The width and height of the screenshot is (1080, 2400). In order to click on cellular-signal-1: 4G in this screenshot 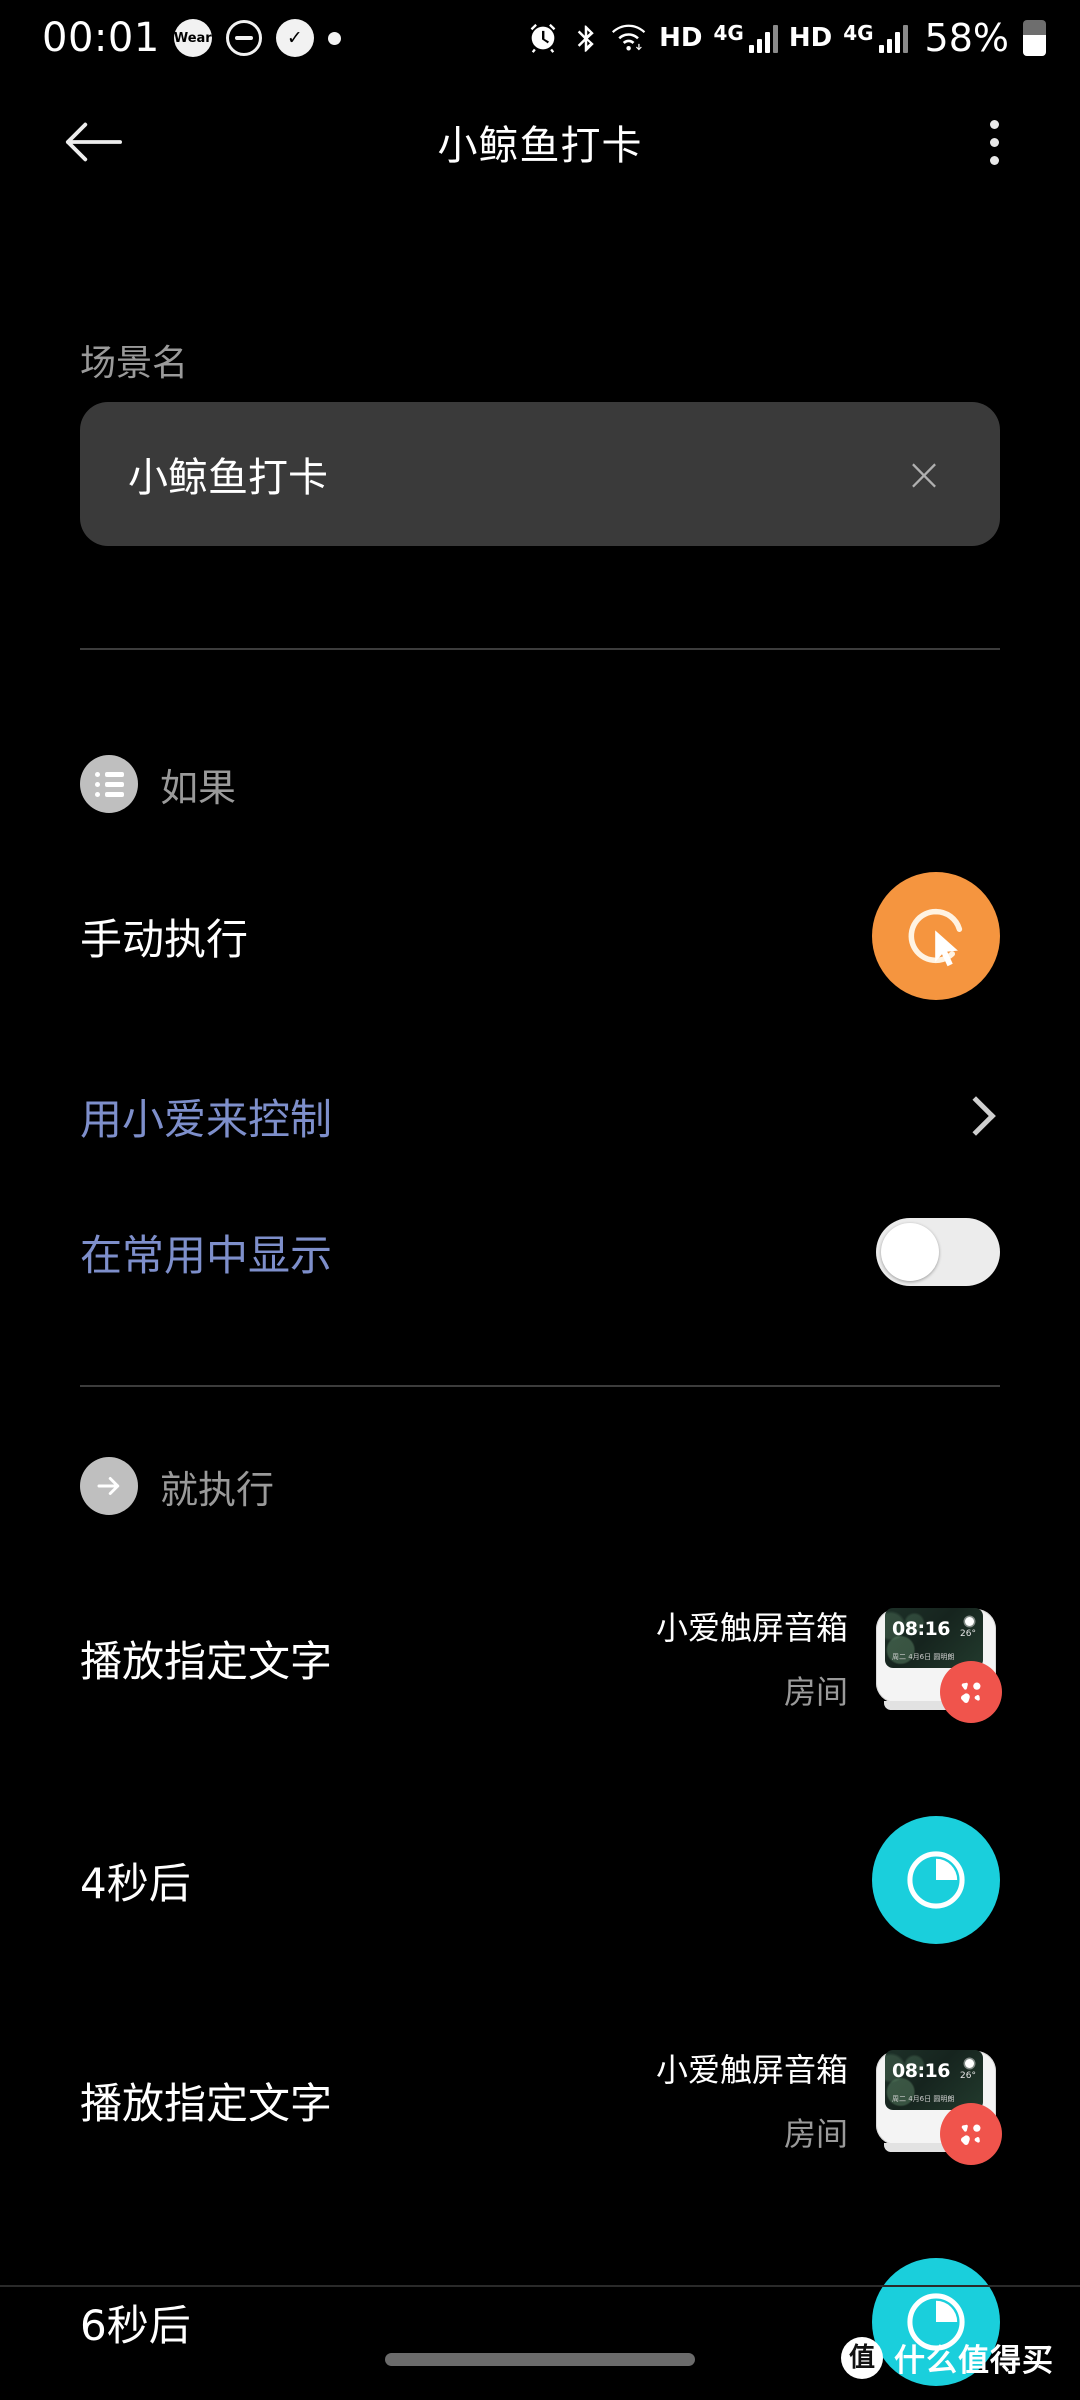, I will do `click(746, 38)`.